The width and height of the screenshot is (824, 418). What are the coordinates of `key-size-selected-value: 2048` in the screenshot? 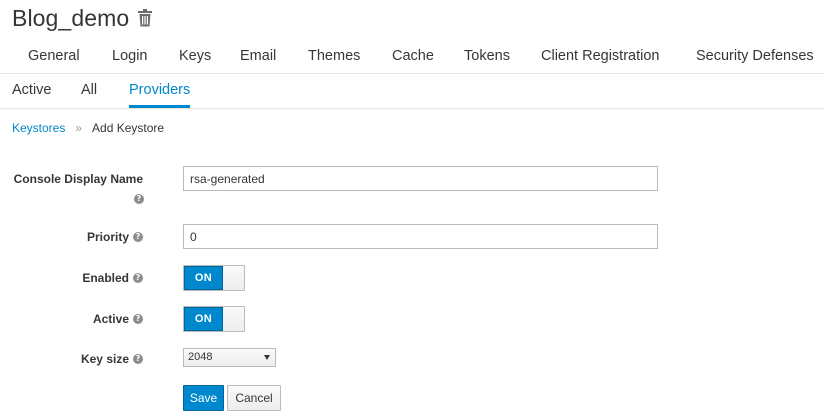 It's located at (200, 357).